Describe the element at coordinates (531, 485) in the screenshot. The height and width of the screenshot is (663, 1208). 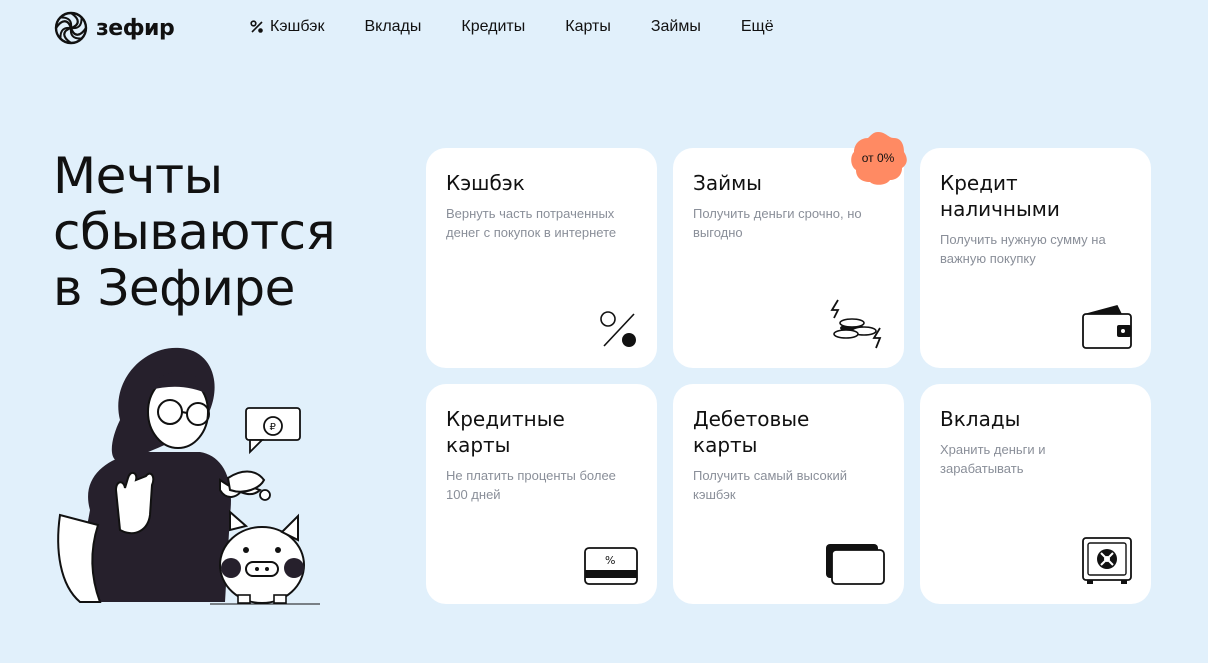
I see `card-desc: Не платить проценты более 100 дней` at that location.